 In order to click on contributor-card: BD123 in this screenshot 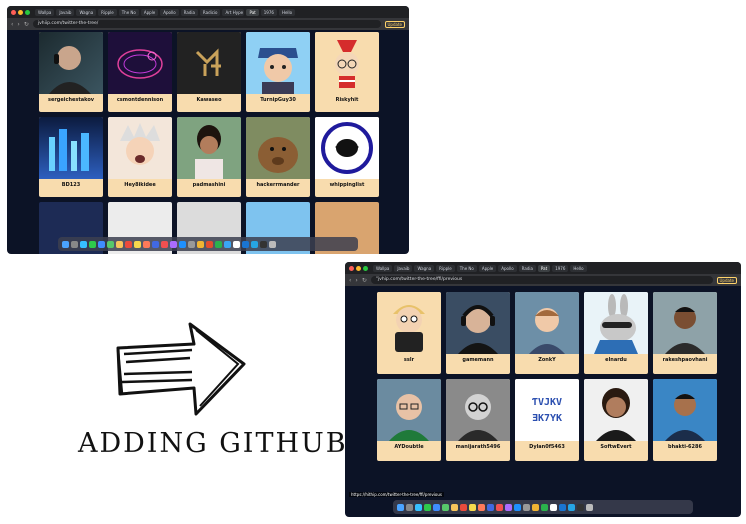, I will do `click(71, 157)`.